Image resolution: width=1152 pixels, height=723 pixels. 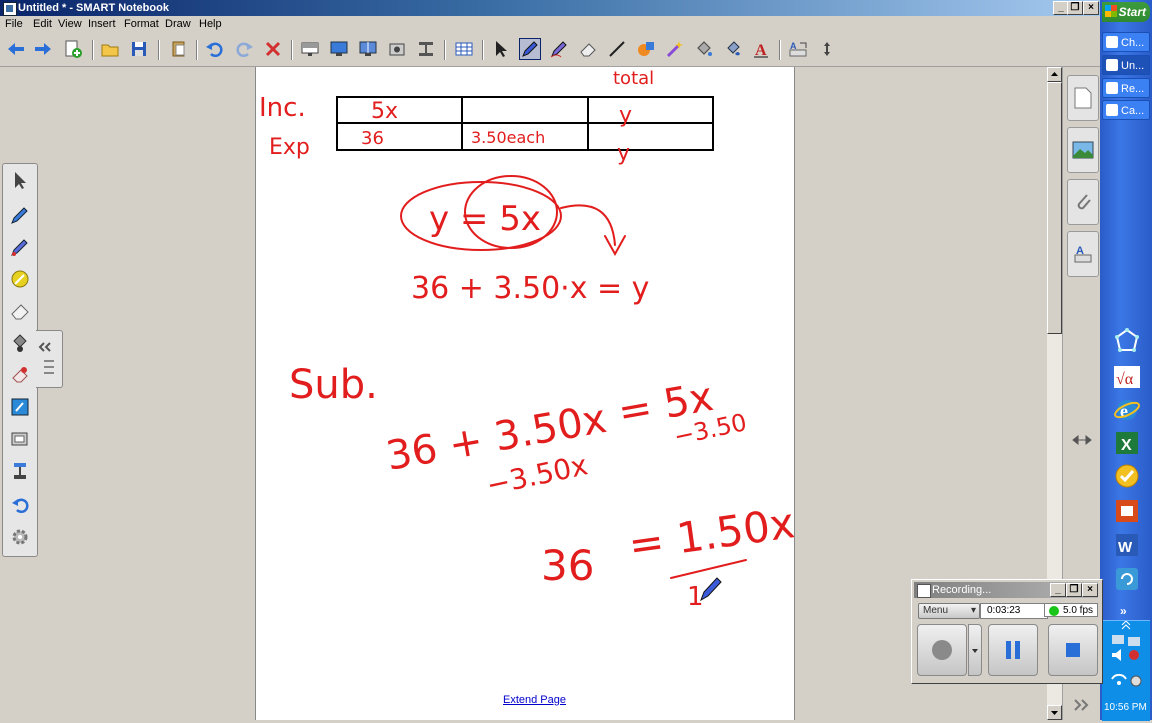 What do you see at coordinates (20, 247) in the screenshot?
I see `marker-icon` at bounding box center [20, 247].